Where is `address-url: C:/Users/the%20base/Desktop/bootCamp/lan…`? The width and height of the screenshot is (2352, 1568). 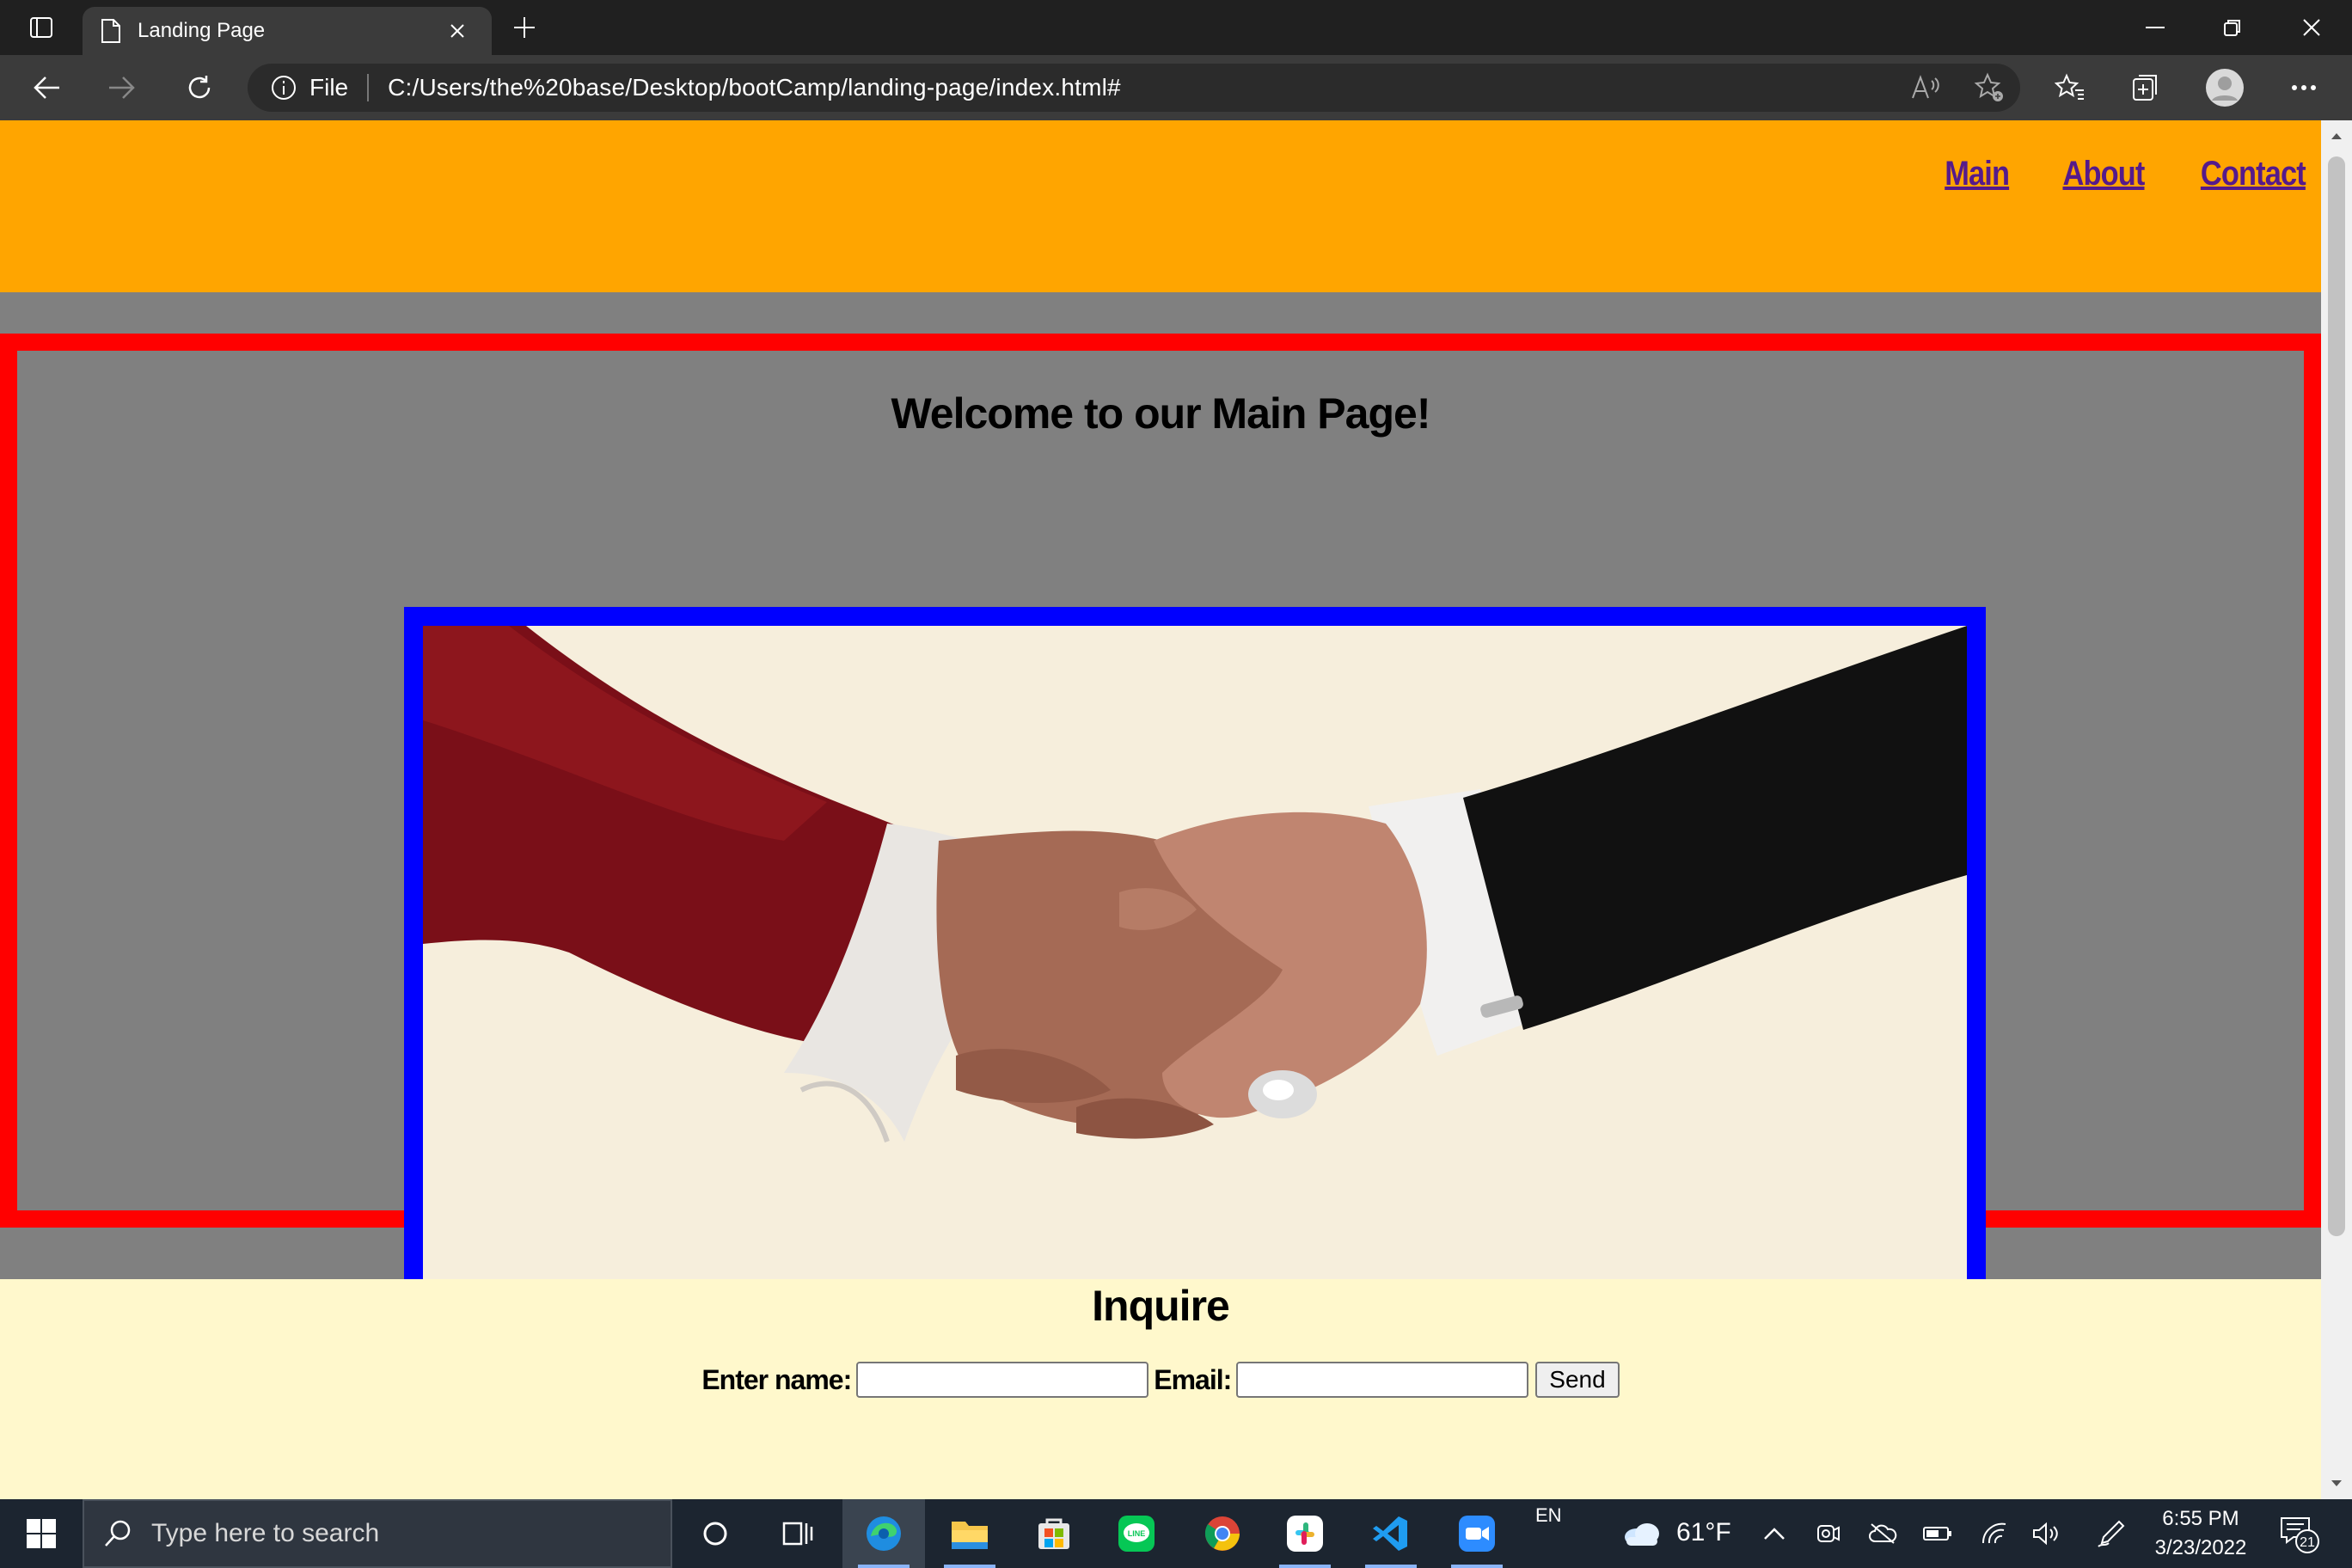
address-url: C:/Users/the%20base/Desktop/bootCamp/lan… is located at coordinates (754, 87).